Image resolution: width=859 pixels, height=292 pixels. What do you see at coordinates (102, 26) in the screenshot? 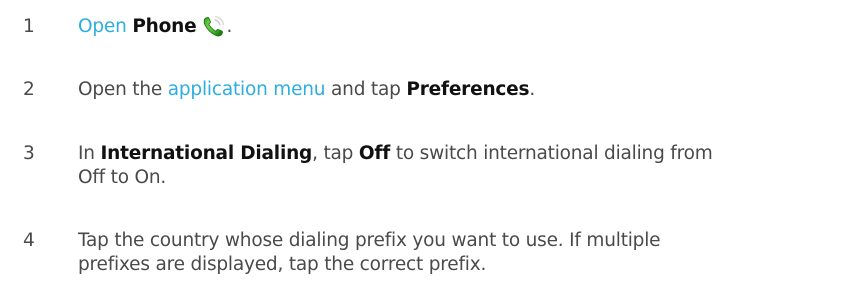
I see `open-link: Open` at bounding box center [102, 26].